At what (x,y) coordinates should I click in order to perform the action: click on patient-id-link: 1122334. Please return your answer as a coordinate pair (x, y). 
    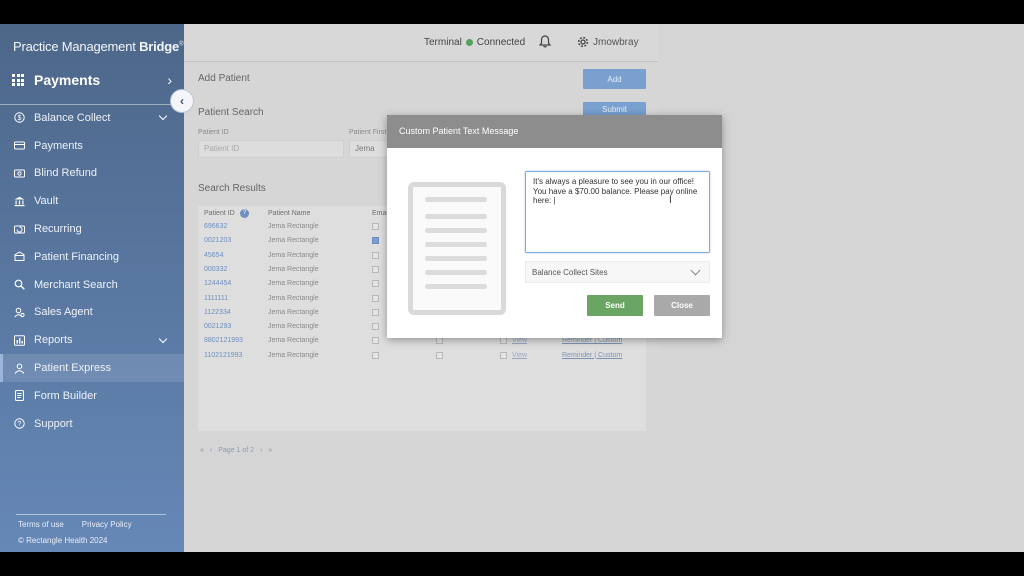
    Looking at the image, I should click on (217, 312).